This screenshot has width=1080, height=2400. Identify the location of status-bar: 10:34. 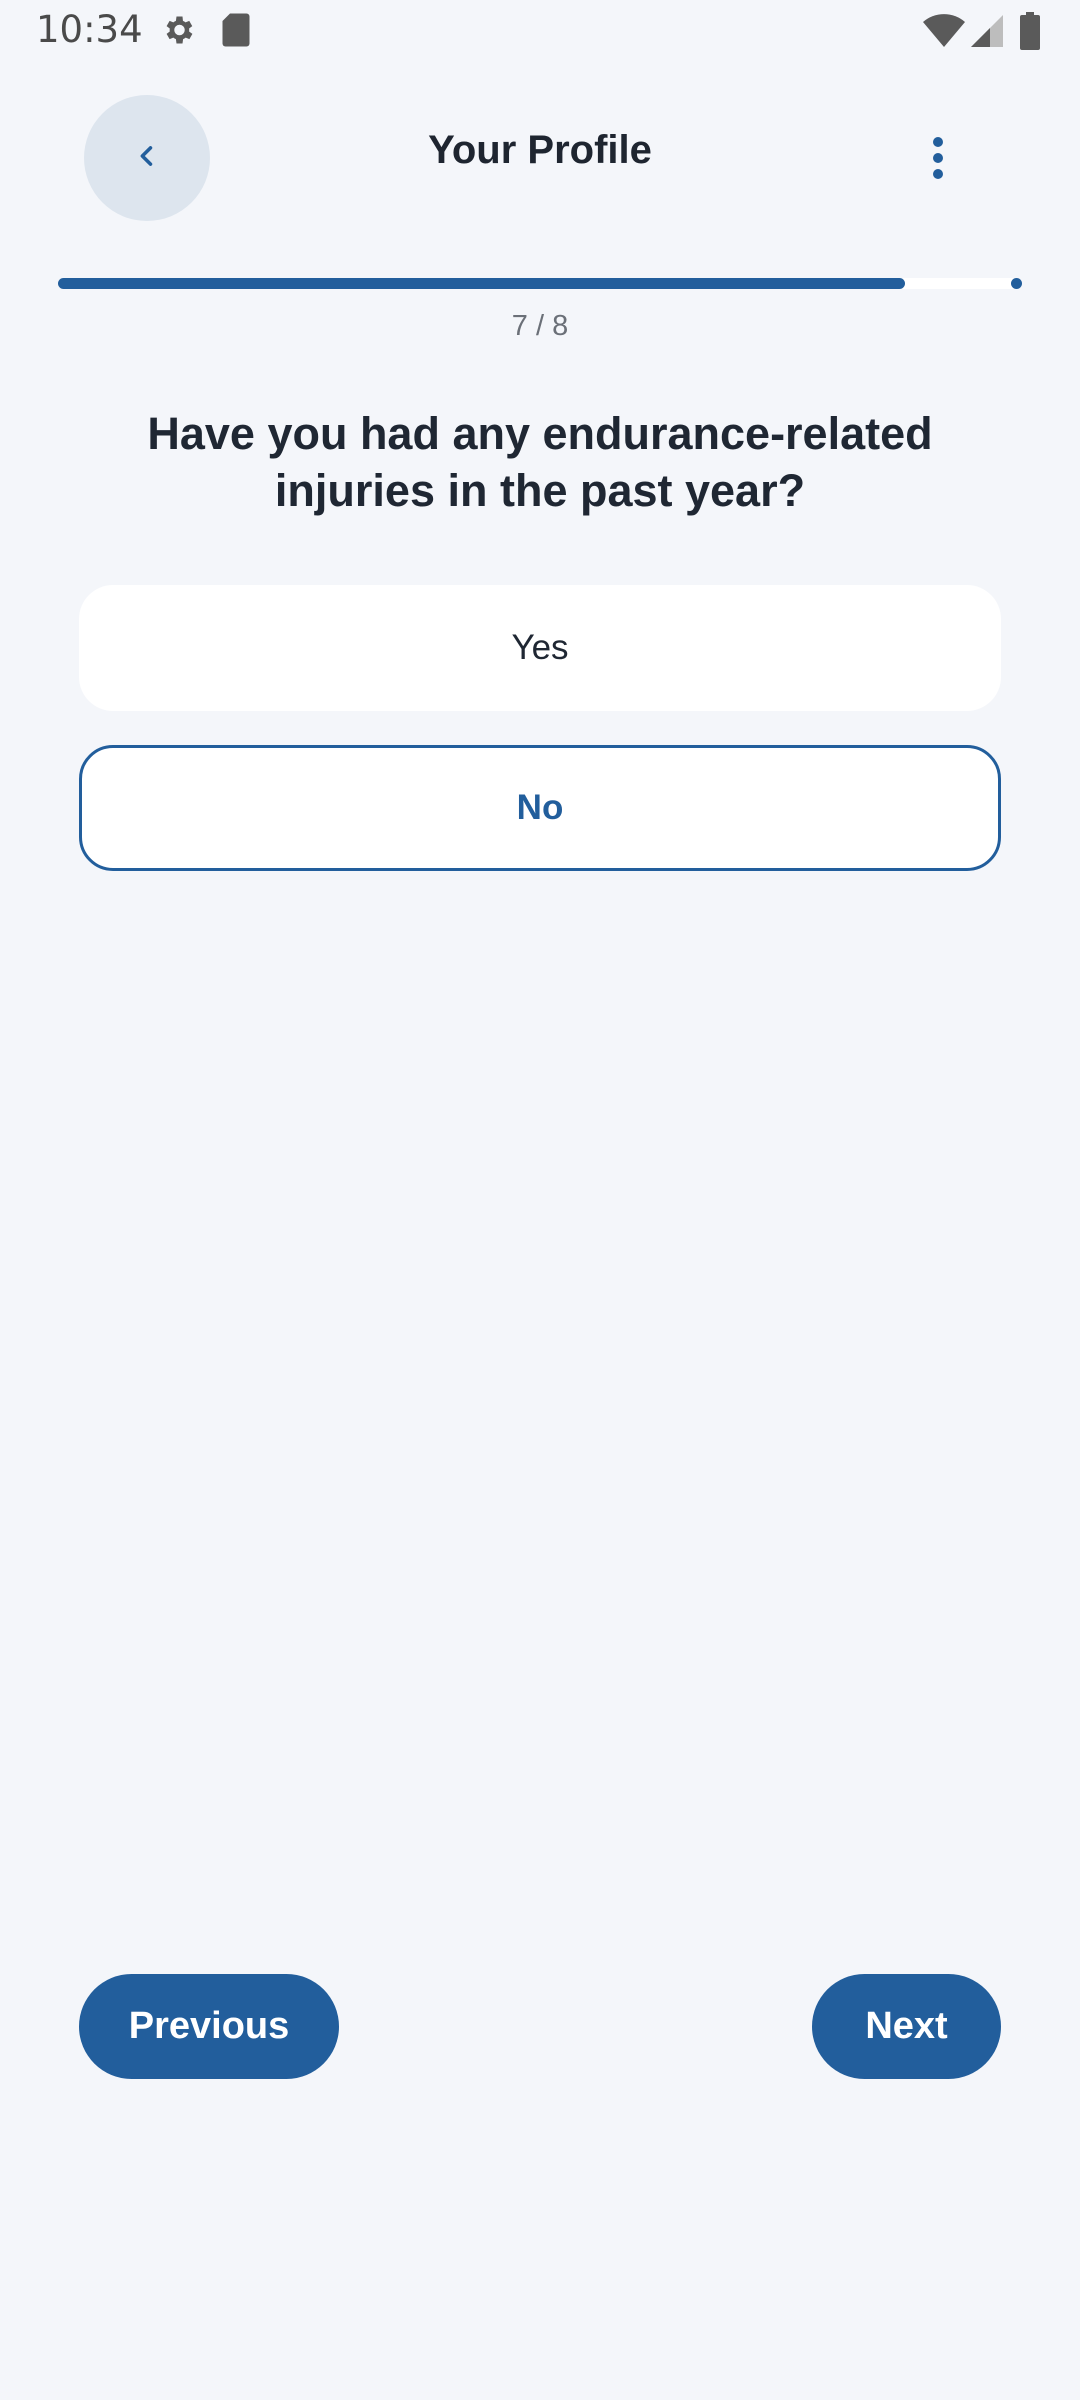
(540, 32).